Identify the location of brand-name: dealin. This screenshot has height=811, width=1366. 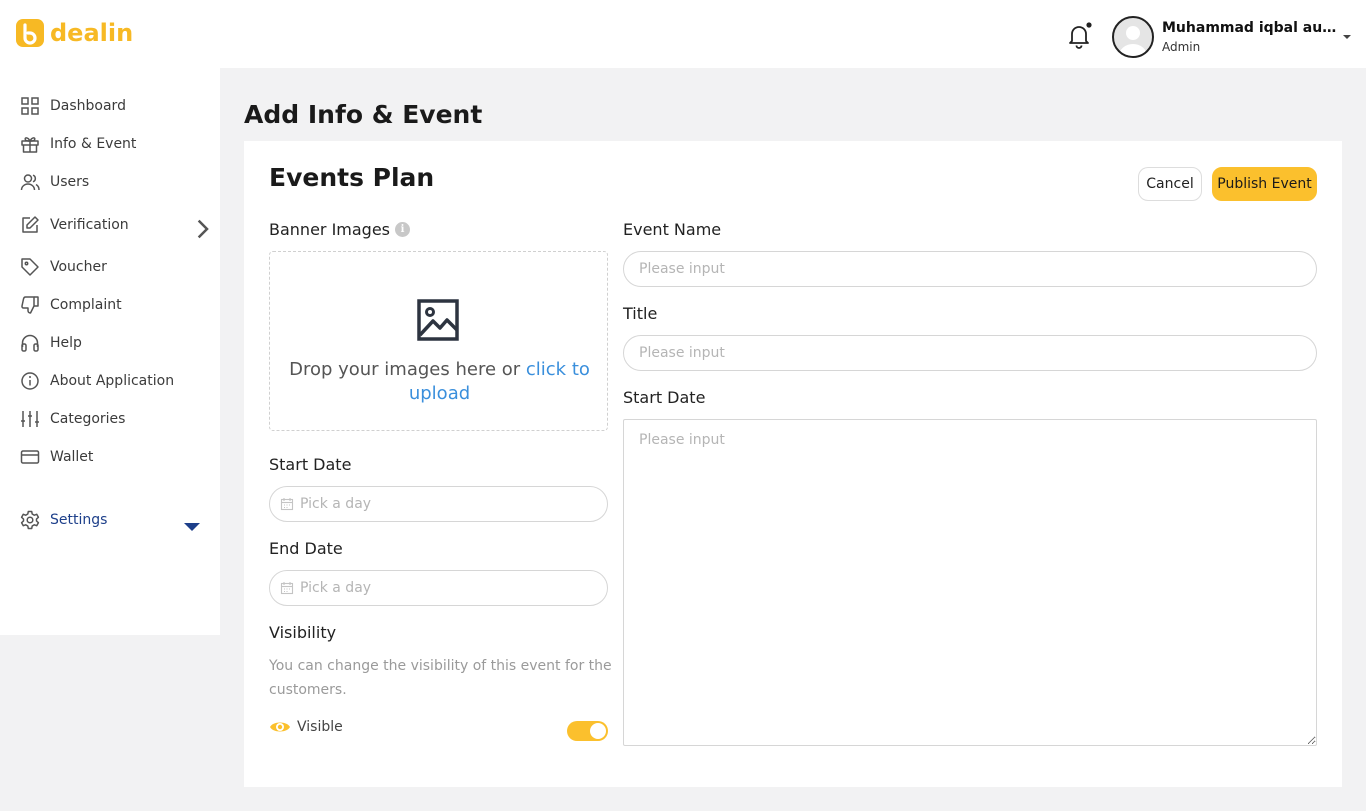
(92, 33).